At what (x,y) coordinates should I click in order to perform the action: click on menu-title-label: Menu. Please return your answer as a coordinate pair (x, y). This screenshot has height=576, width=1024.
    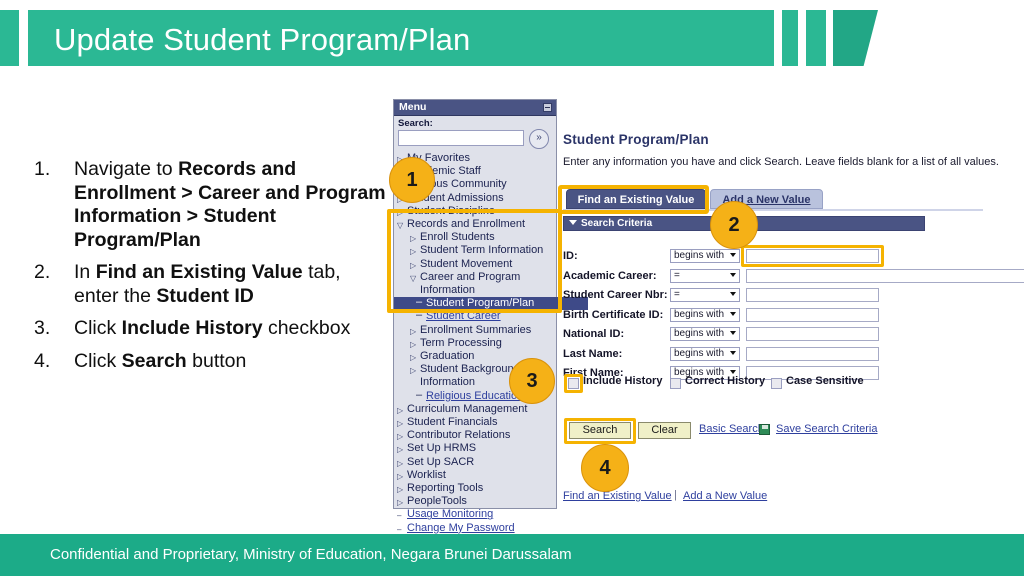
    Looking at the image, I should click on (413, 107).